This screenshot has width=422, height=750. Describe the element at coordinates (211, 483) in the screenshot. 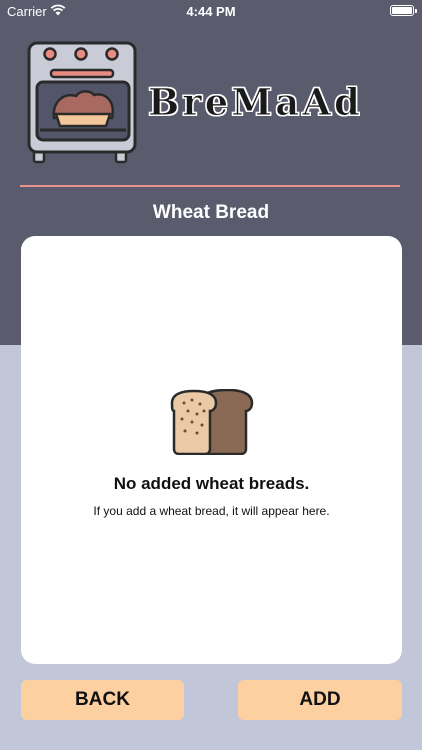

I see `empty-state-title: No added wheat breads.` at that location.